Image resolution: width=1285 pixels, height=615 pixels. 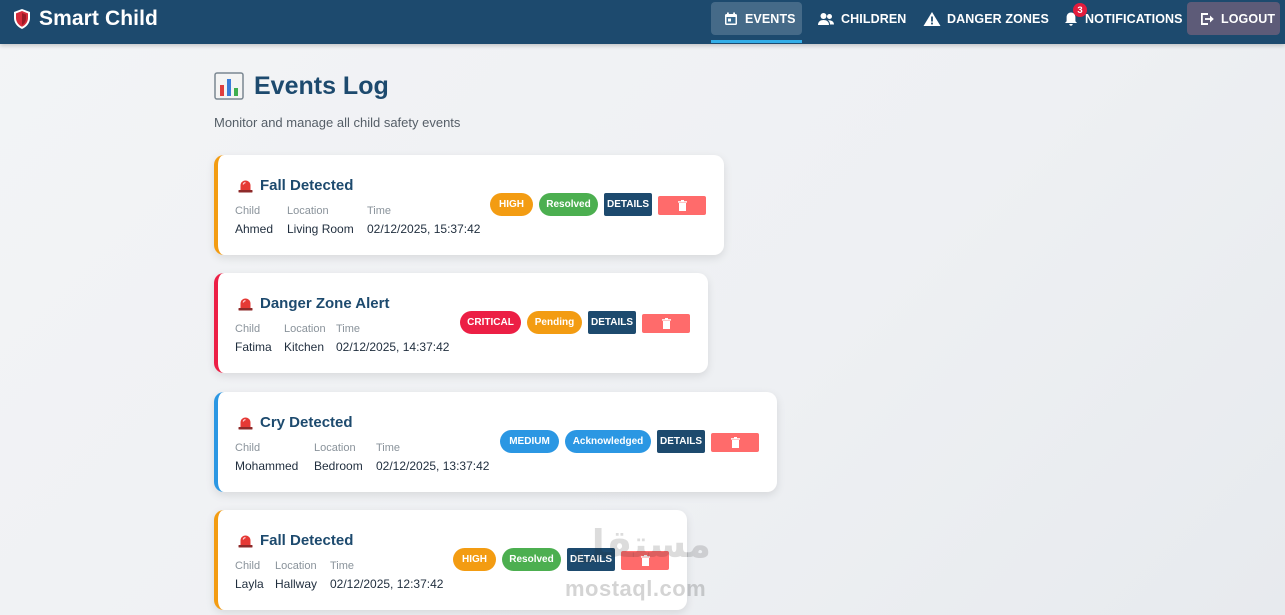 What do you see at coordinates (1080, 10) in the screenshot?
I see `notification-count-badge: 3` at bounding box center [1080, 10].